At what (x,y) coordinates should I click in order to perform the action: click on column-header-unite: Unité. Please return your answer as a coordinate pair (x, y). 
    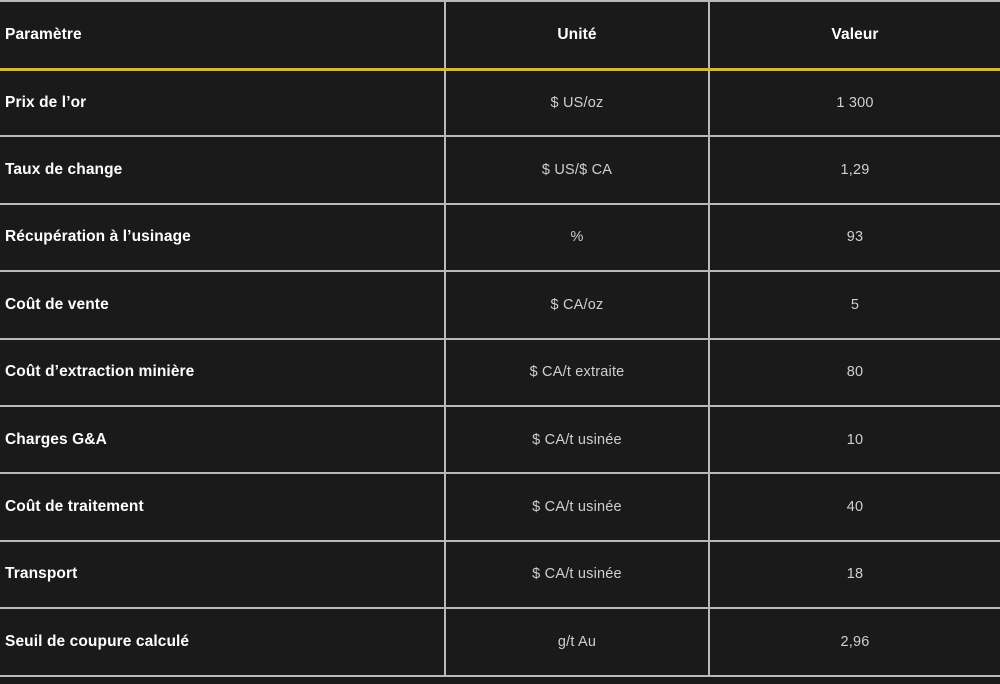
    Looking at the image, I should click on (576, 35).